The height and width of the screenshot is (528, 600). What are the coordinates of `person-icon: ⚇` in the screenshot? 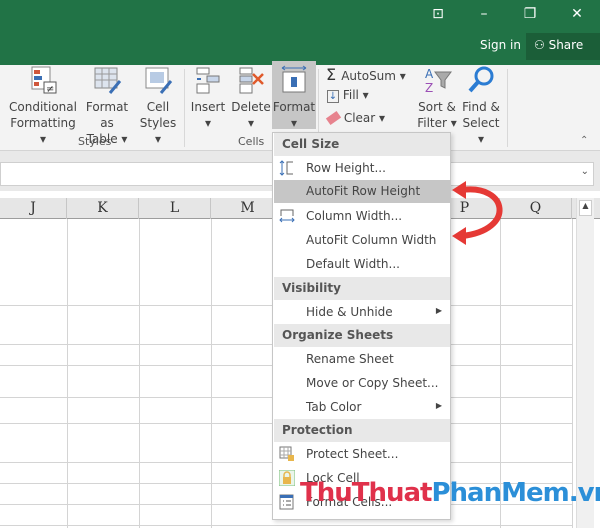 It's located at (541, 45).